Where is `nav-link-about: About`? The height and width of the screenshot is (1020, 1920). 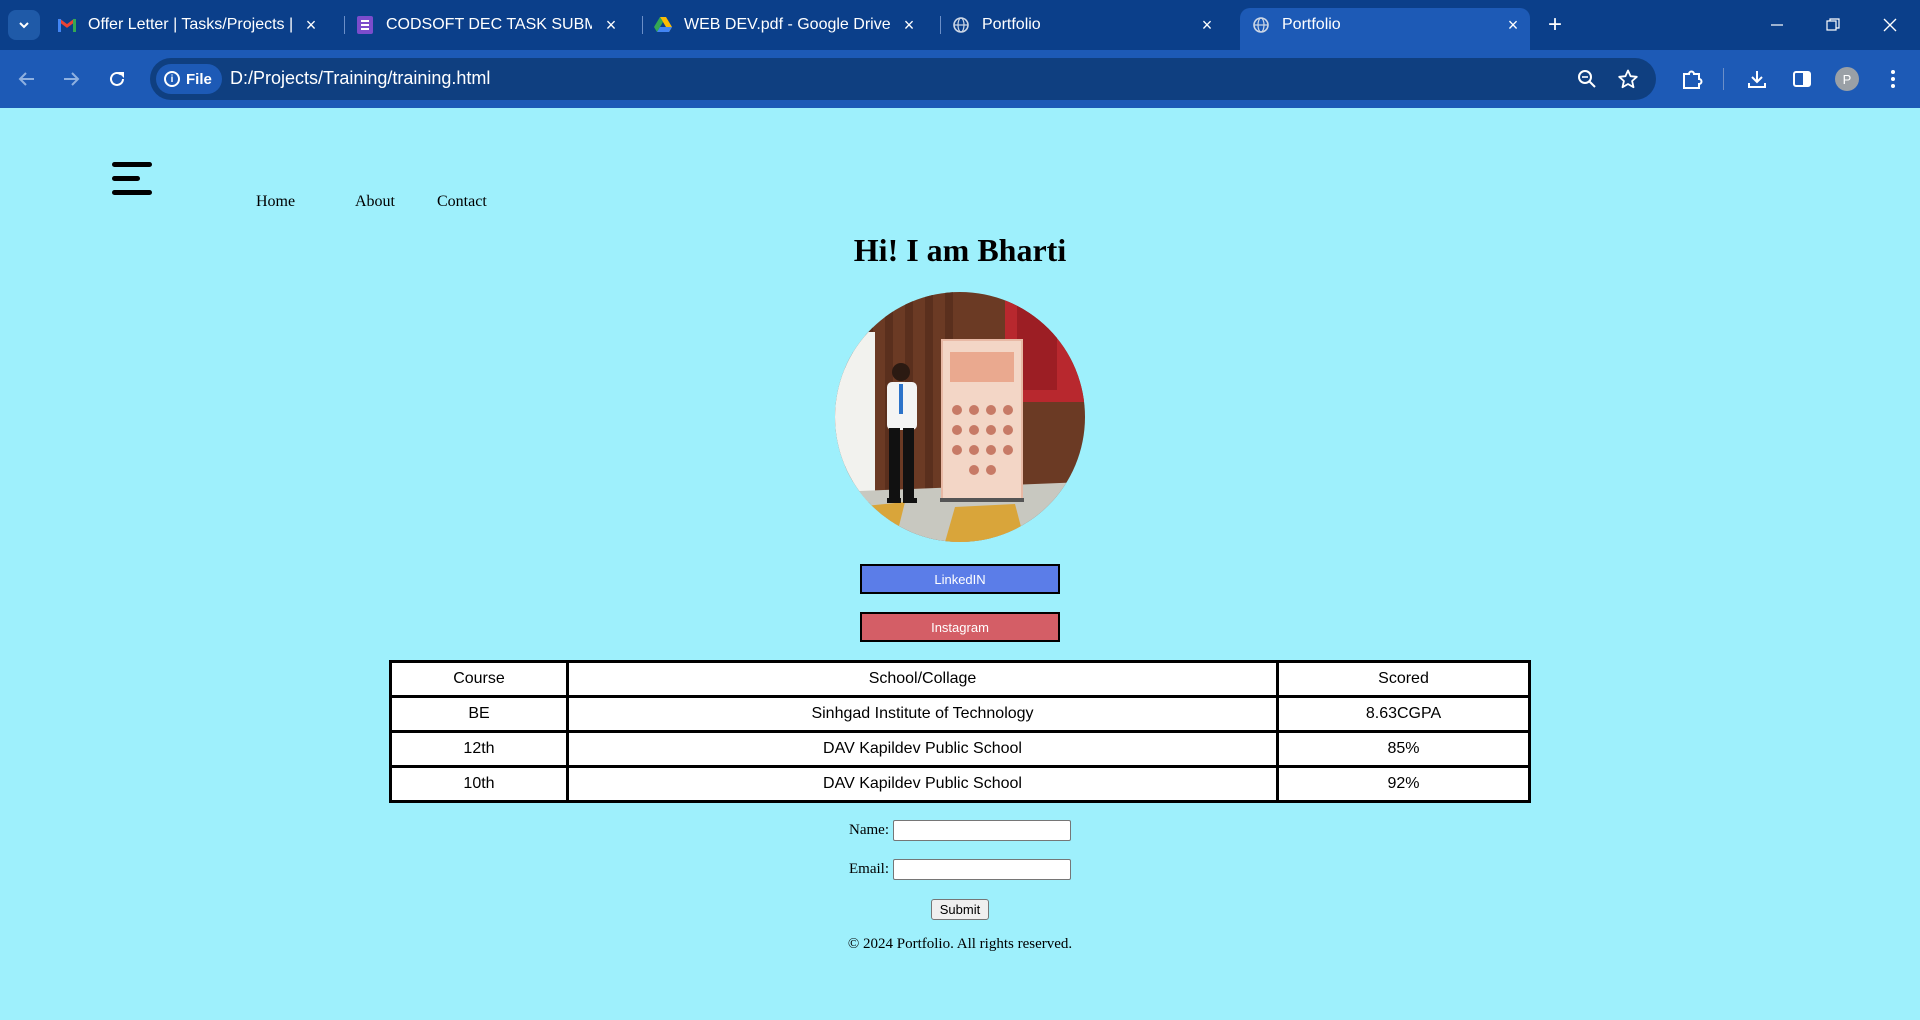 nav-link-about: About is located at coordinates (375, 202).